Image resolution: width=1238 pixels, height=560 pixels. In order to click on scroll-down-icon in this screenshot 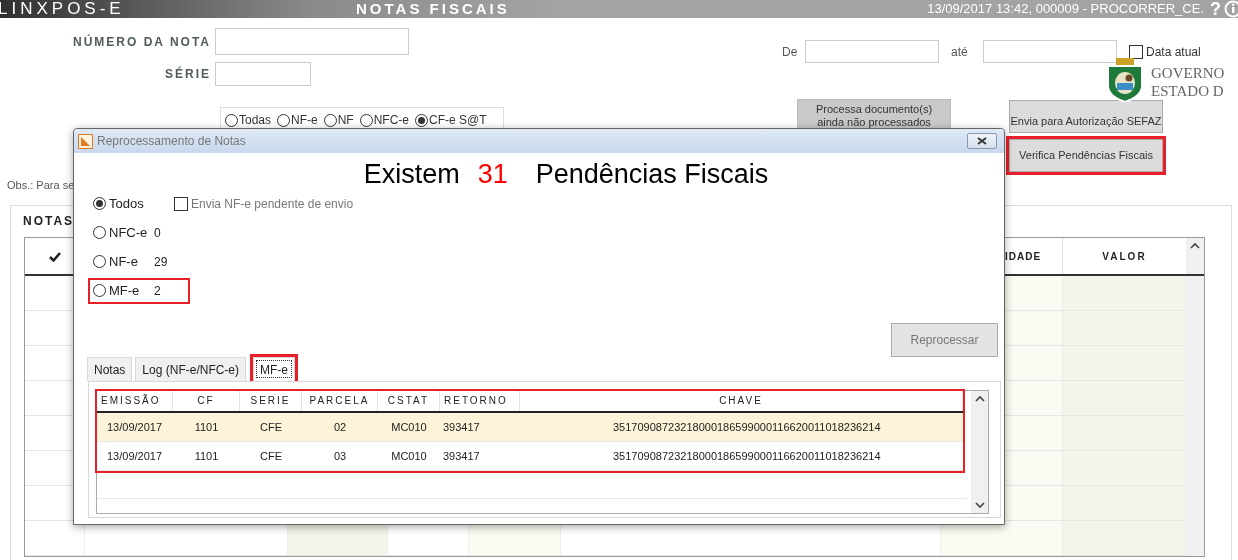, I will do `click(979, 505)`.